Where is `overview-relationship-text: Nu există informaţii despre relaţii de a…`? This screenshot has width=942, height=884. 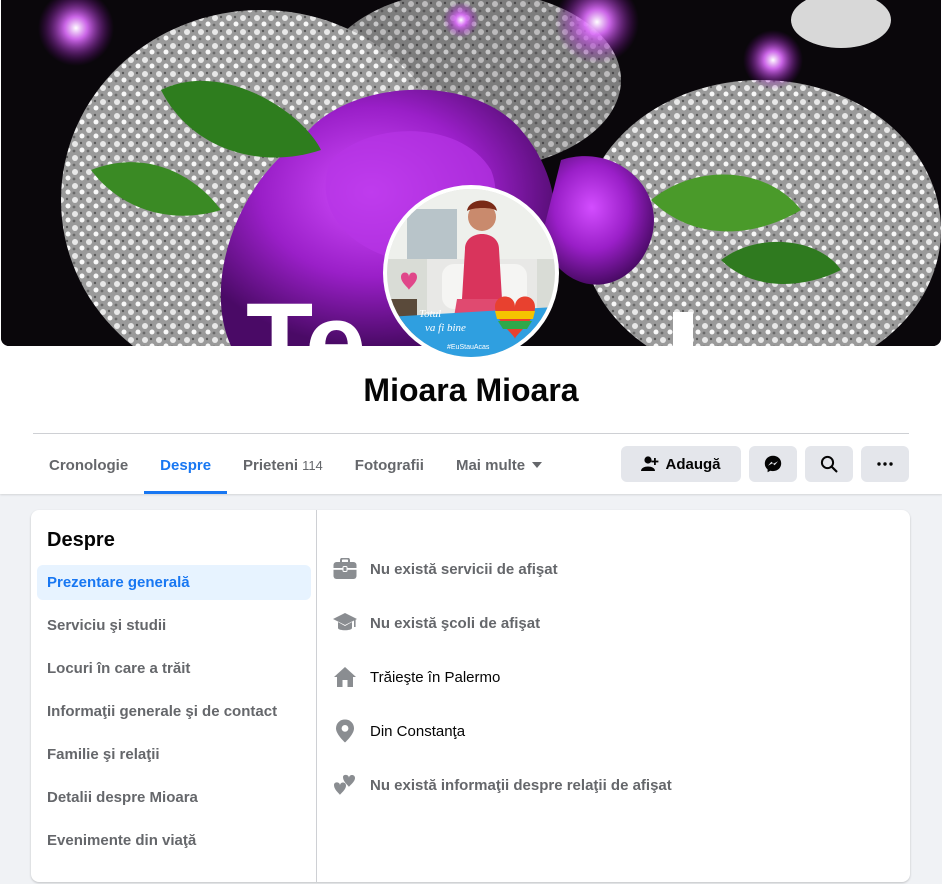 overview-relationship-text: Nu există informaţii despre relaţii de a… is located at coordinates (521, 785).